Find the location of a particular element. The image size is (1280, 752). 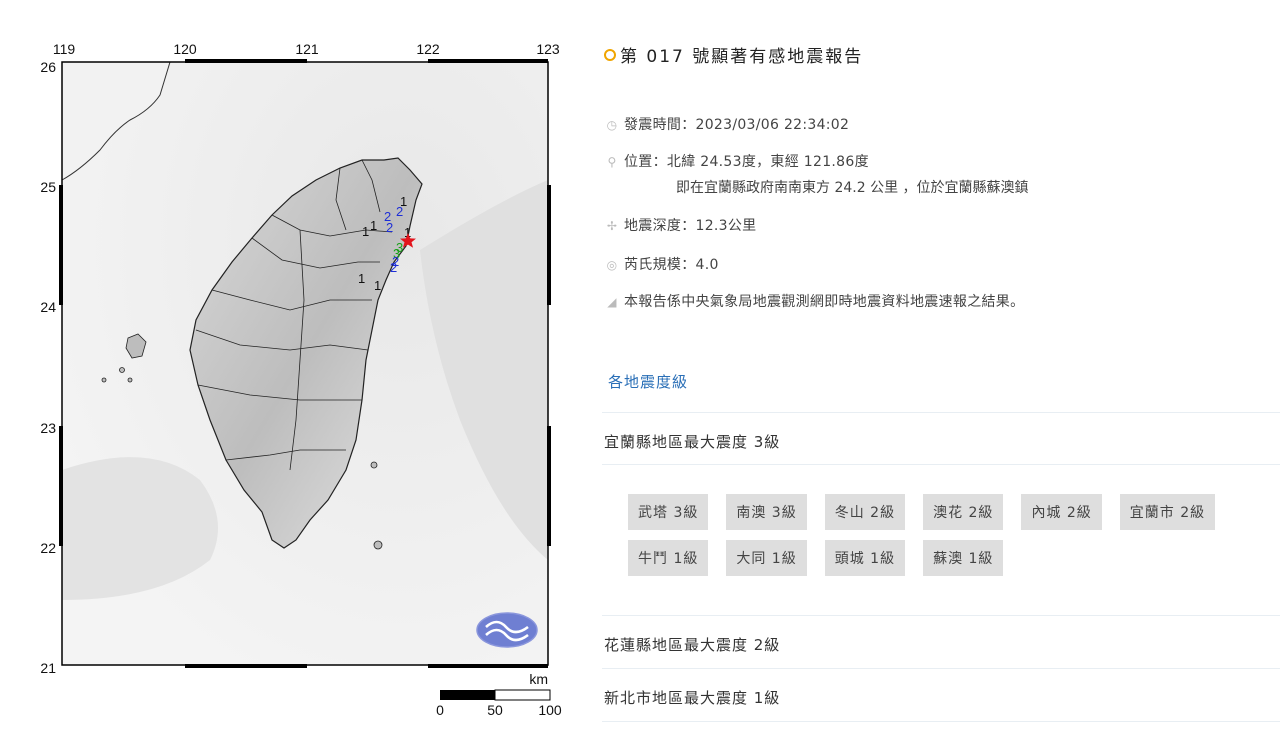

station-chip: 南澳 3級 is located at coordinates (766, 512).